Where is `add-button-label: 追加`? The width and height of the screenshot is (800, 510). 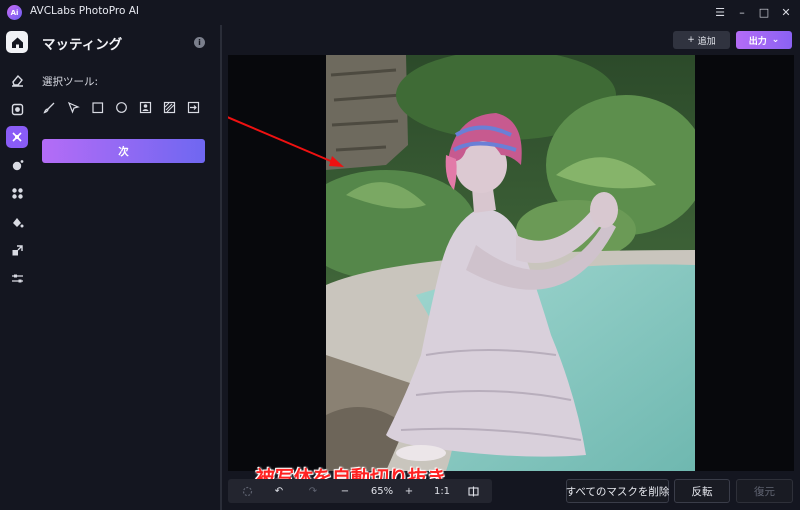
add-button-label: 追加 is located at coordinates (706, 41).